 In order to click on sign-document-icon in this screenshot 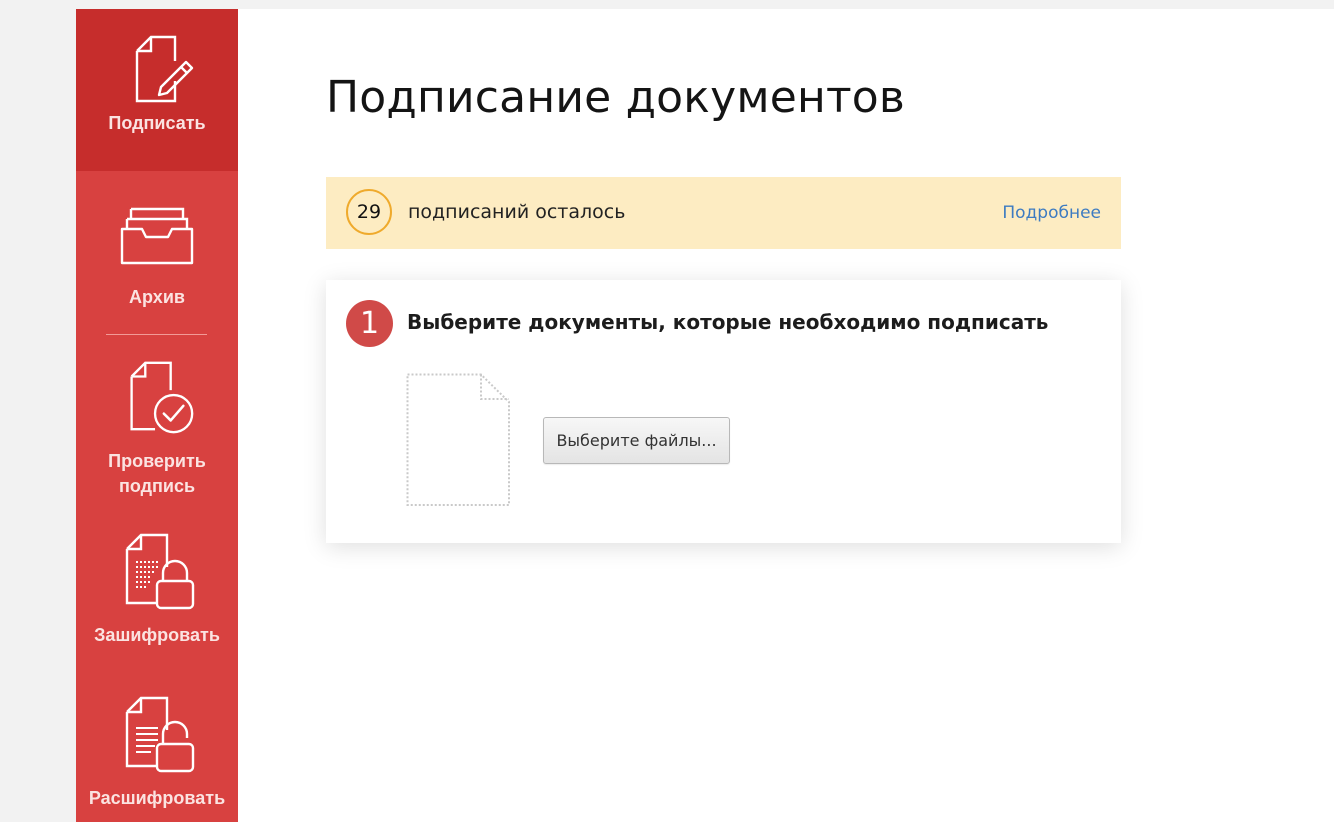, I will do `click(164, 69)`.